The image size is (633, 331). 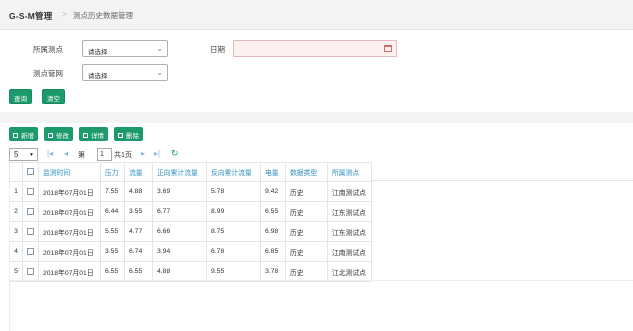 I want to click on detail-icon, so click(x=85, y=135).